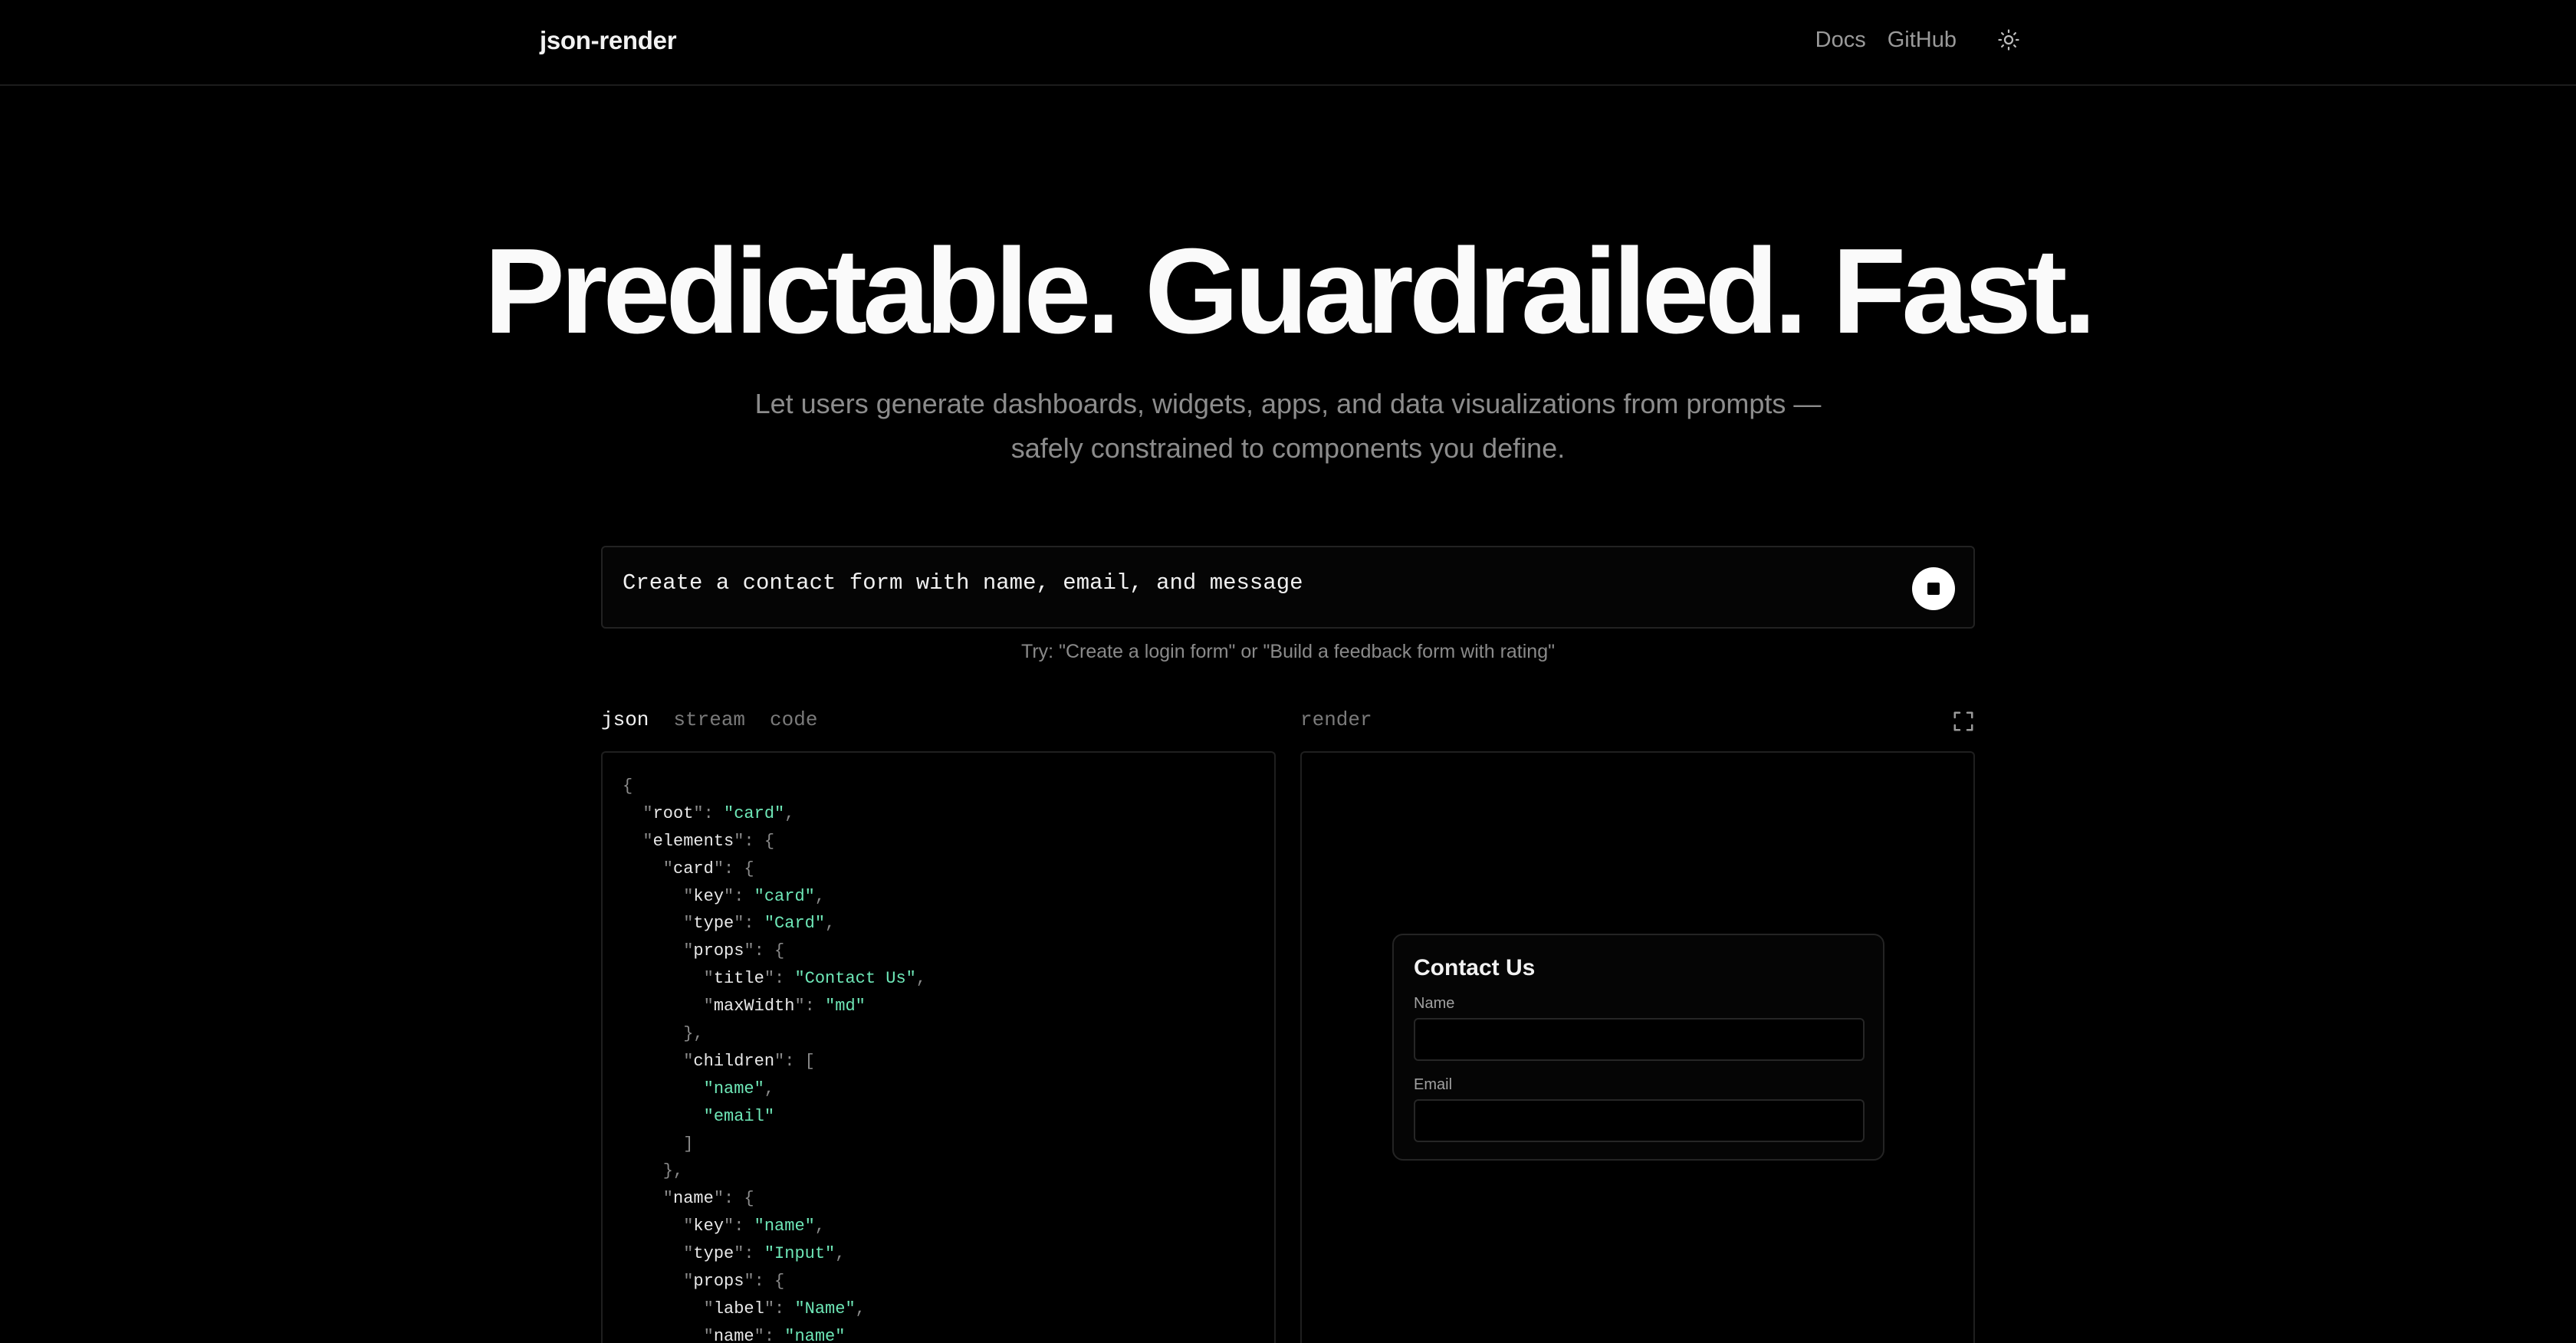 Image resolution: width=2576 pixels, height=1343 pixels. What do you see at coordinates (729, 924) in the screenshot?
I see `code-line: "type": "Card",` at bounding box center [729, 924].